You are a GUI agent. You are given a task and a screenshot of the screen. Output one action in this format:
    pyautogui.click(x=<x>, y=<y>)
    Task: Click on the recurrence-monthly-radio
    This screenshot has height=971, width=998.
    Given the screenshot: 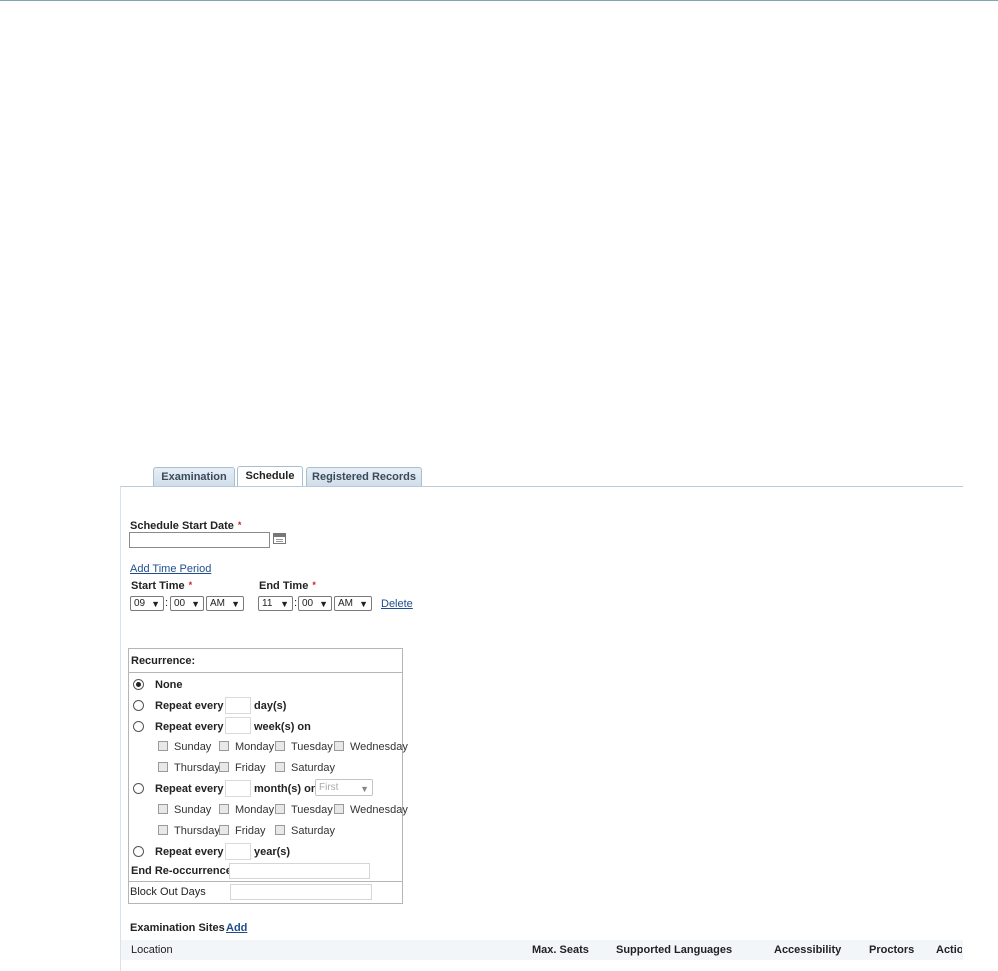 What is the action you would take?
    pyautogui.click(x=138, y=788)
    